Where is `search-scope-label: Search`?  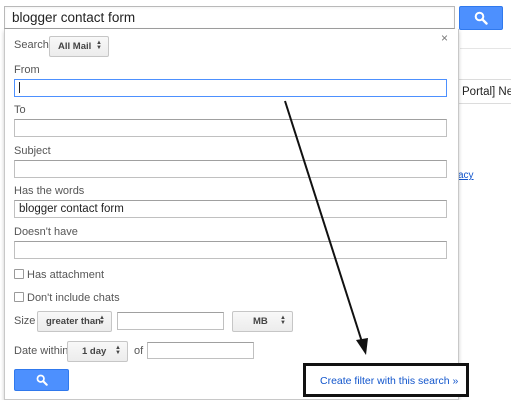 search-scope-label: Search is located at coordinates (31, 45).